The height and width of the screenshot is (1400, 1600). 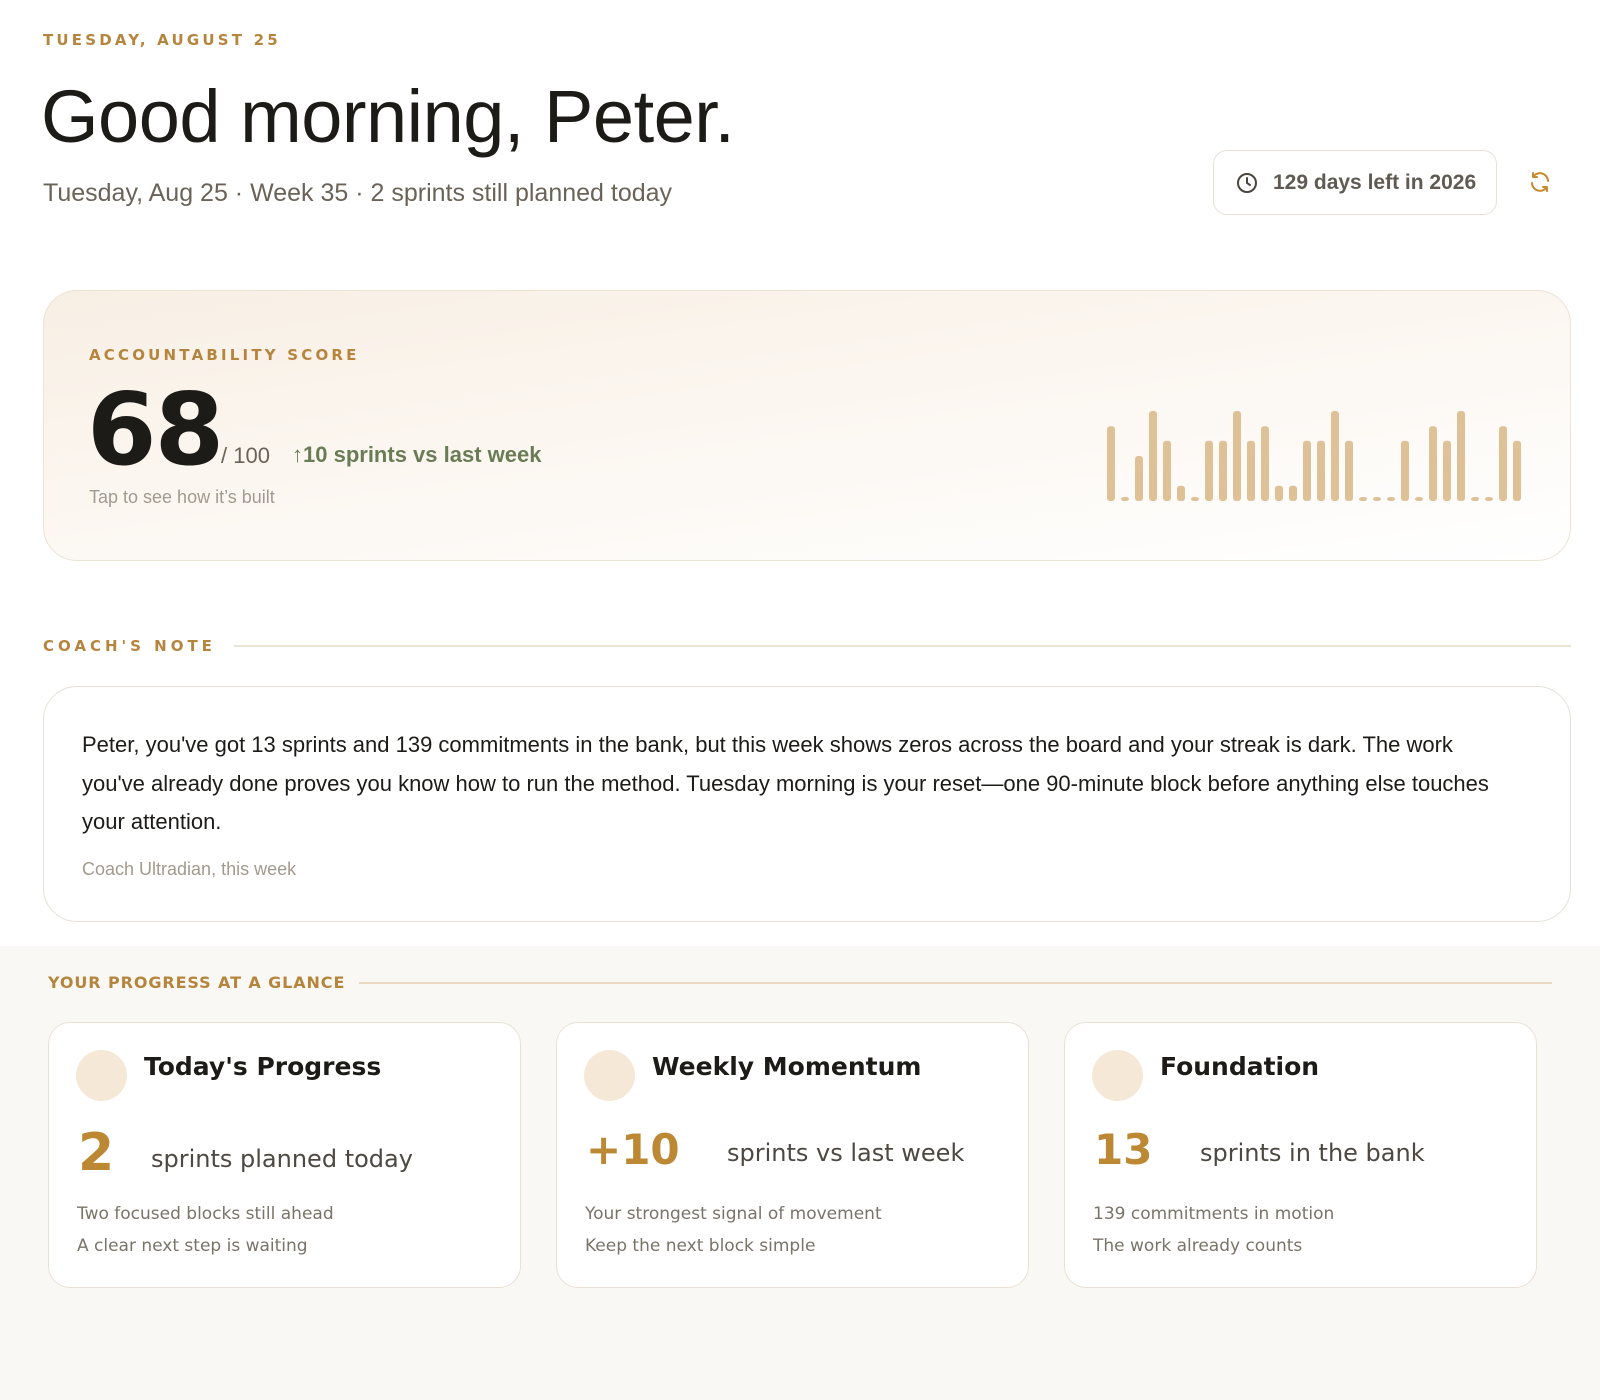 I want to click on glance-header: YOUR PROGRESS AT A GLANCE, so click(x=800, y=982).